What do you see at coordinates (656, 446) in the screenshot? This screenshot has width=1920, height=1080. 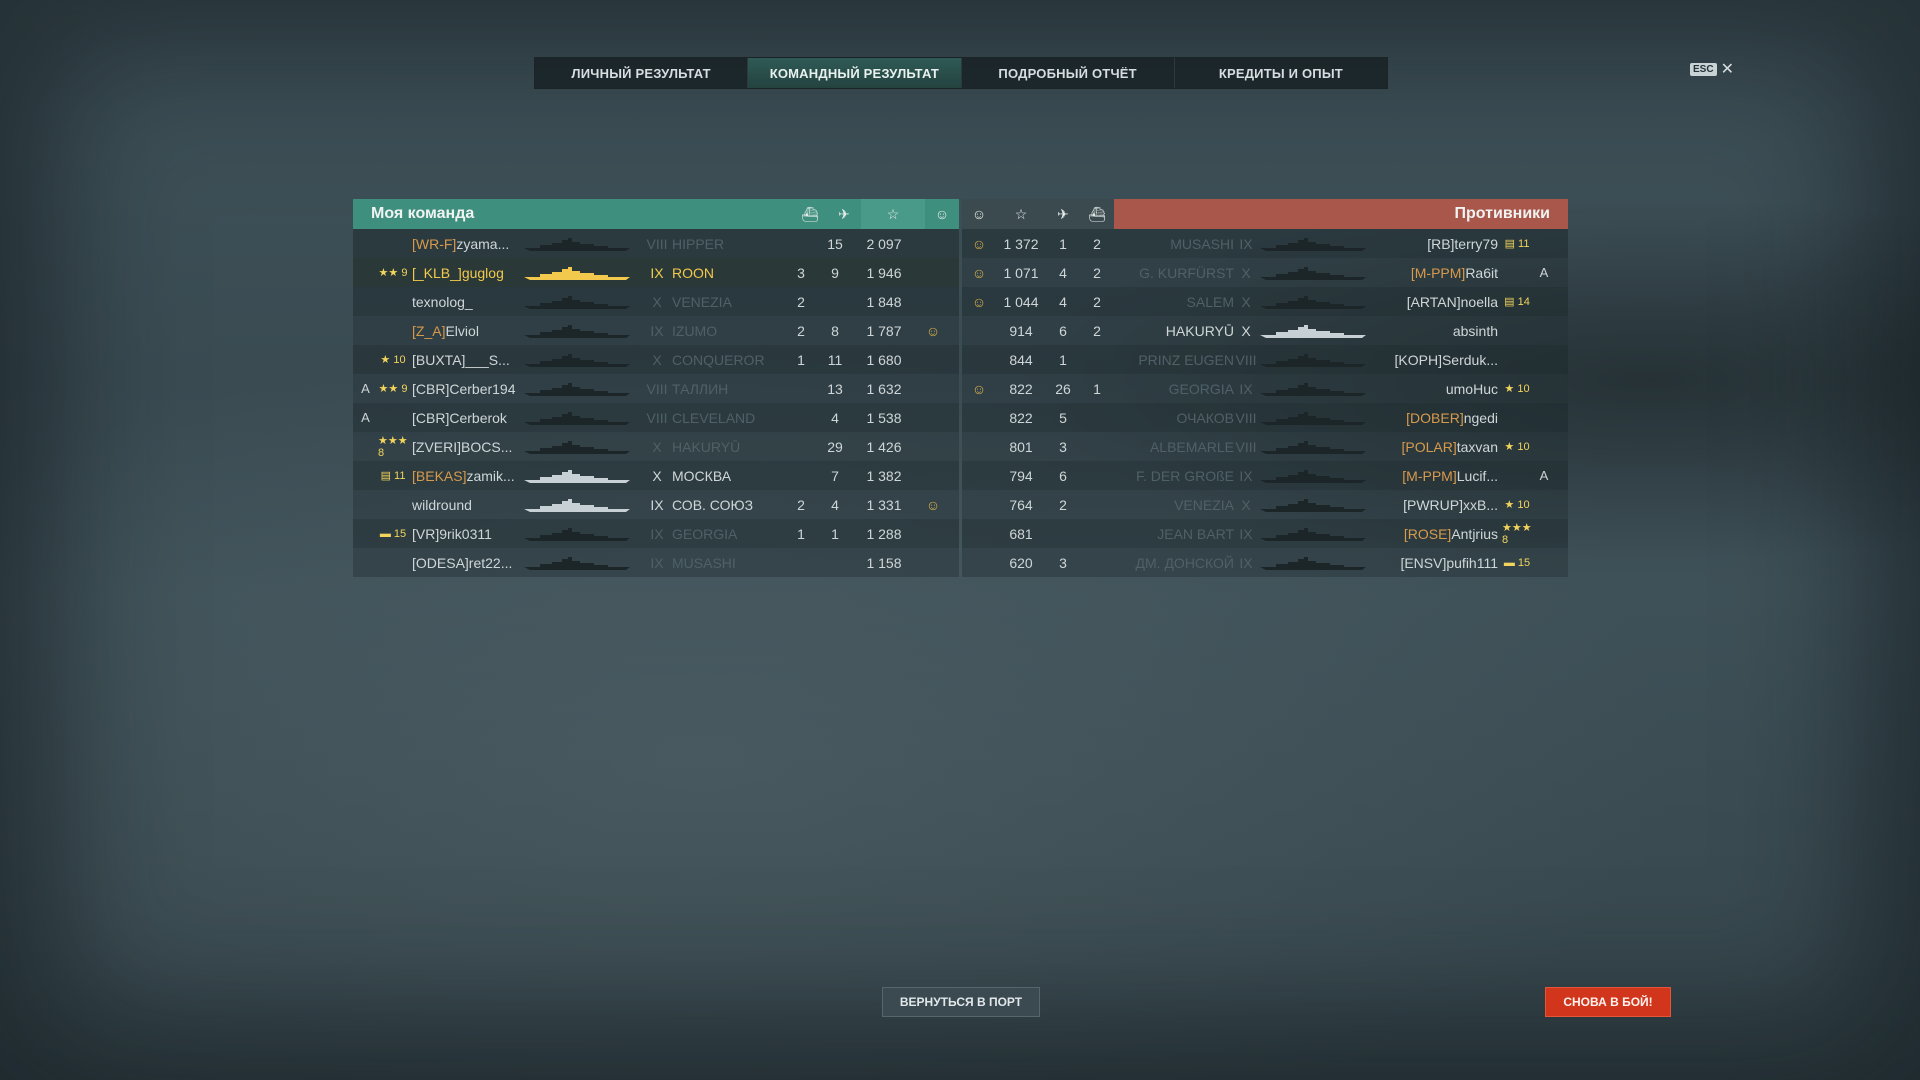 I see `table-row: ★★★ 8 [ZVERI]BOCS... X HAKURYŪ 29 1 426` at bounding box center [656, 446].